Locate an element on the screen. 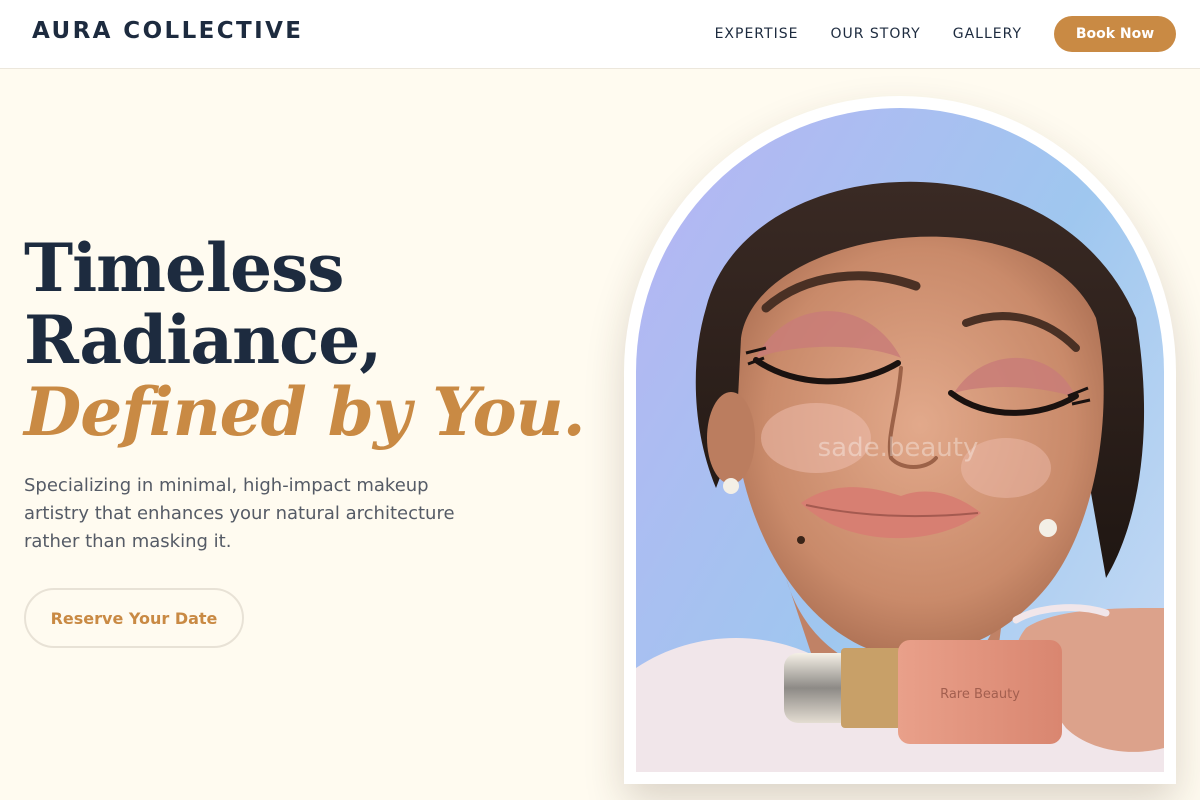 The image size is (1200, 800). nav-our-story: OUR STORY is located at coordinates (875, 34).